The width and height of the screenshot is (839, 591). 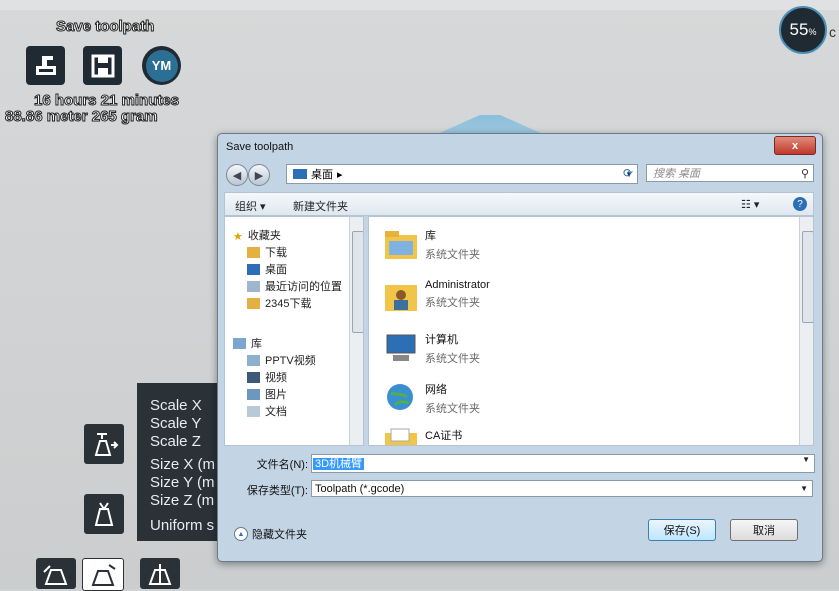 What do you see at coordinates (357, 282) in the screenshot?
I see `nav-scroll-thumb` at bounding box center [357, 282].